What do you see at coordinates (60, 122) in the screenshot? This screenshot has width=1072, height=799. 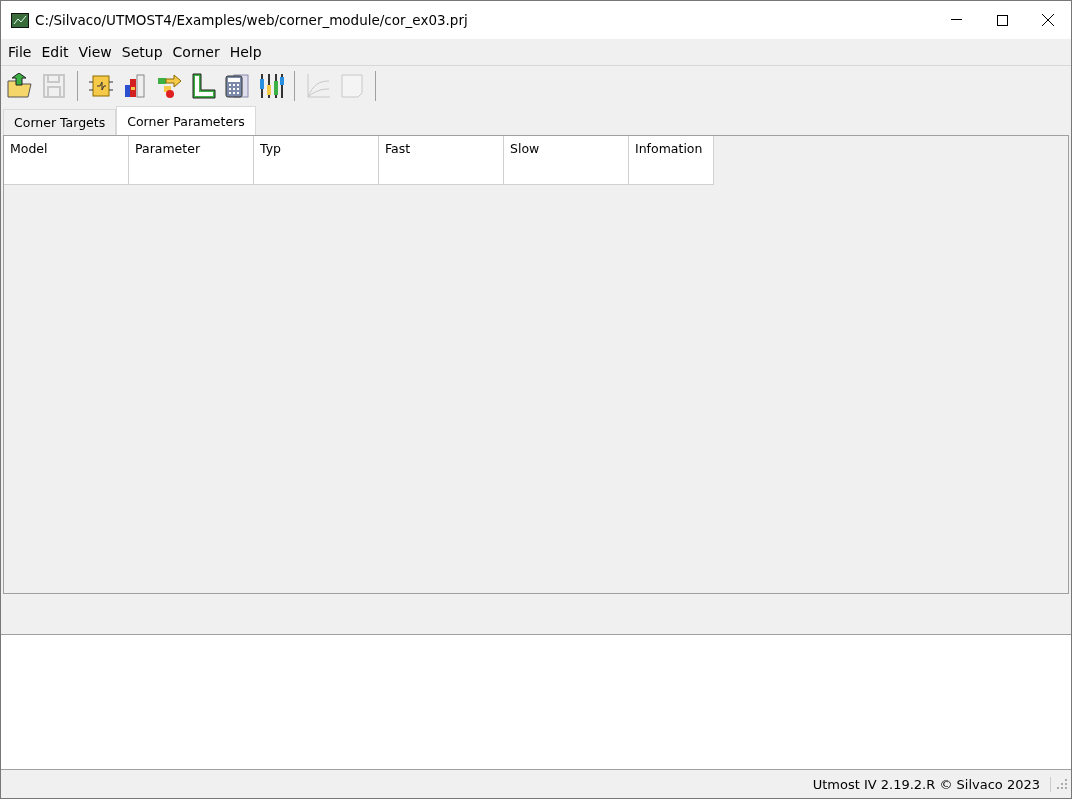 I see `tab: Corner Targets` at bounding box center [60, 122].